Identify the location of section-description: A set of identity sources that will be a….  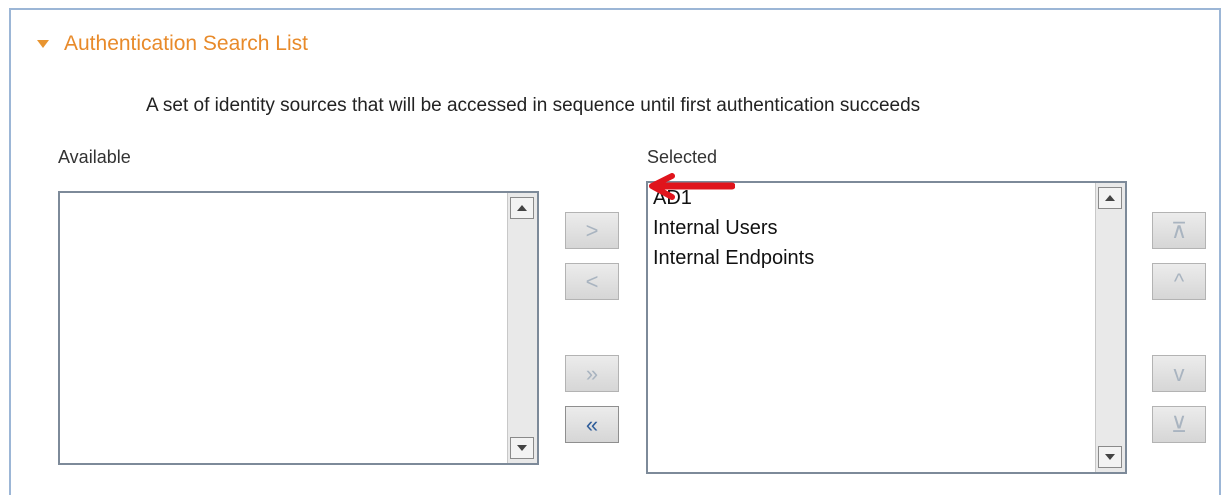
(533, 105).